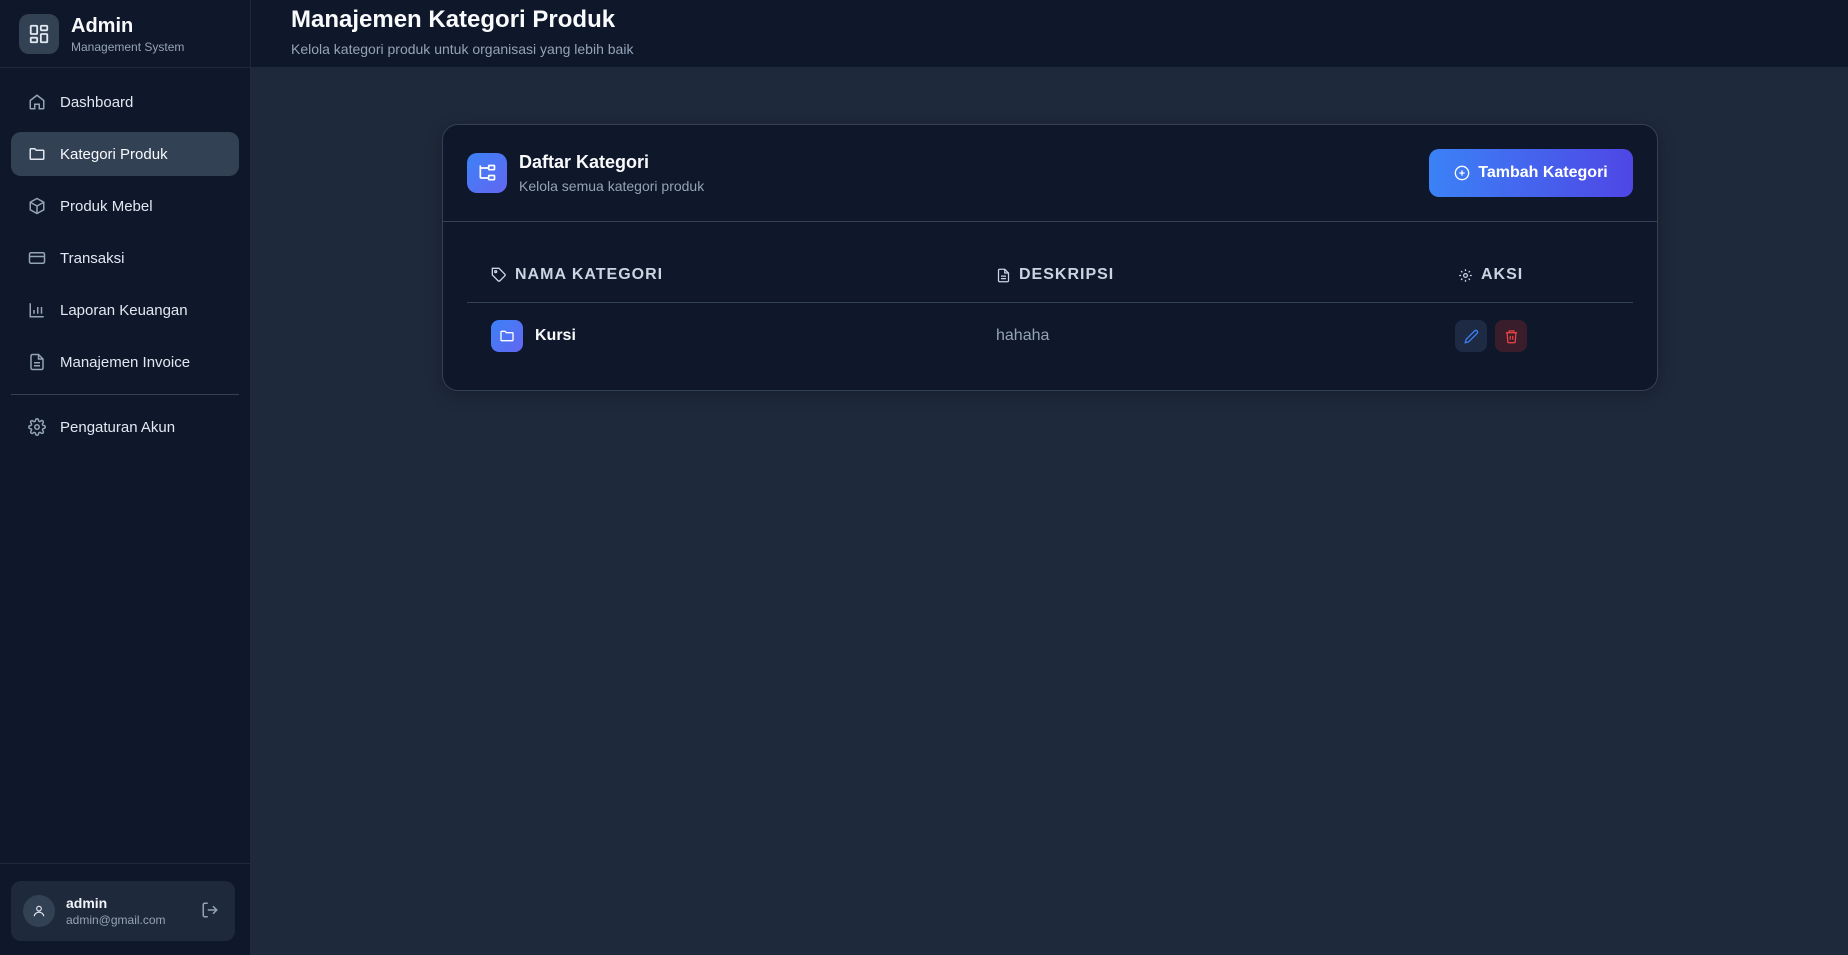 The height and width of the screenshot is (955, 1848). What do you see at coordinates (114, 154) in the screenshot?
I see `sidebar-item-label: Kategori Produk` at bounding box center [114, 154].